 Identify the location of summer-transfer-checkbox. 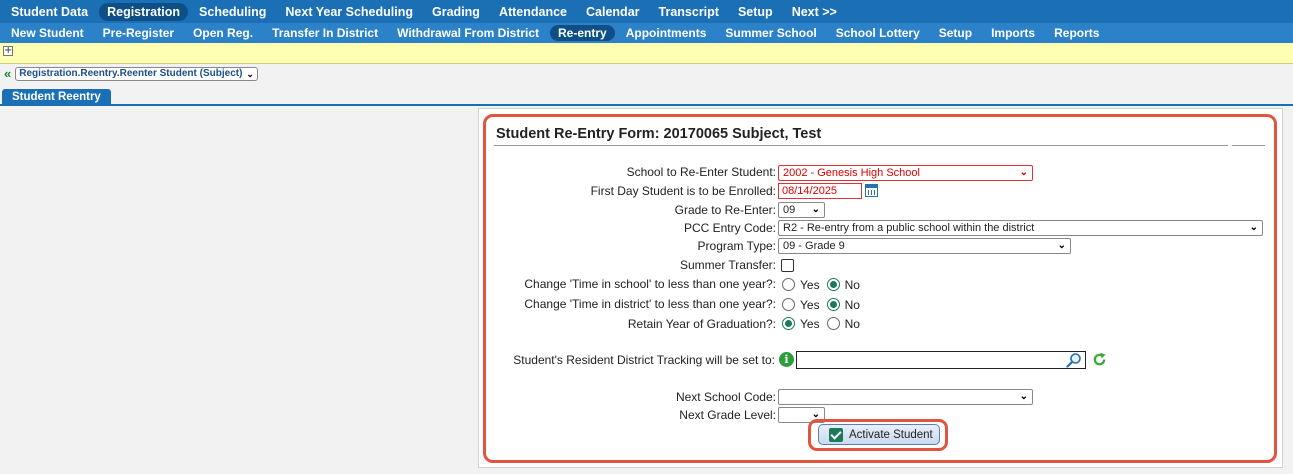
(787, 265).